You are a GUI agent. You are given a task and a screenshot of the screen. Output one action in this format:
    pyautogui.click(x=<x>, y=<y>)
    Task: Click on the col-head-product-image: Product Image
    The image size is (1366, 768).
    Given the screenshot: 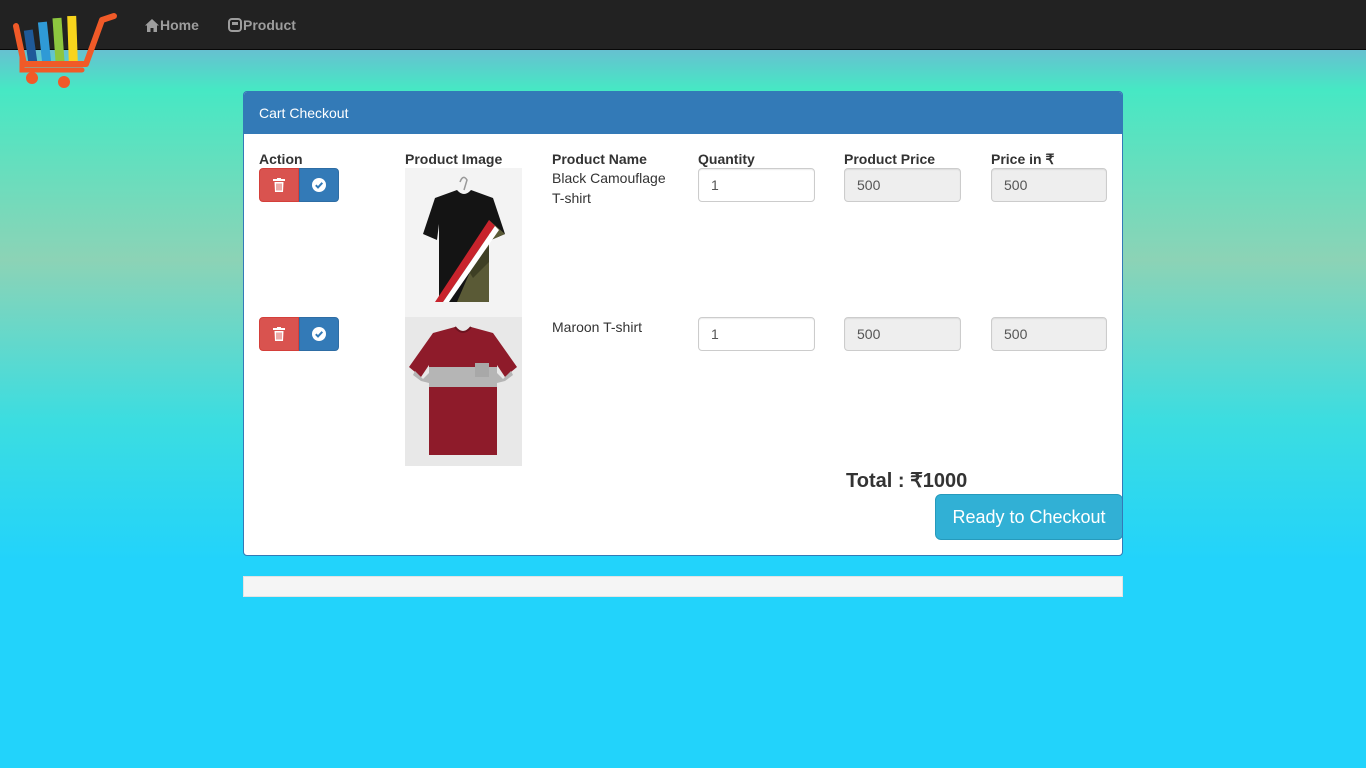 What is the action you would take?
    pyautogui.click(x=454, y=159)
    